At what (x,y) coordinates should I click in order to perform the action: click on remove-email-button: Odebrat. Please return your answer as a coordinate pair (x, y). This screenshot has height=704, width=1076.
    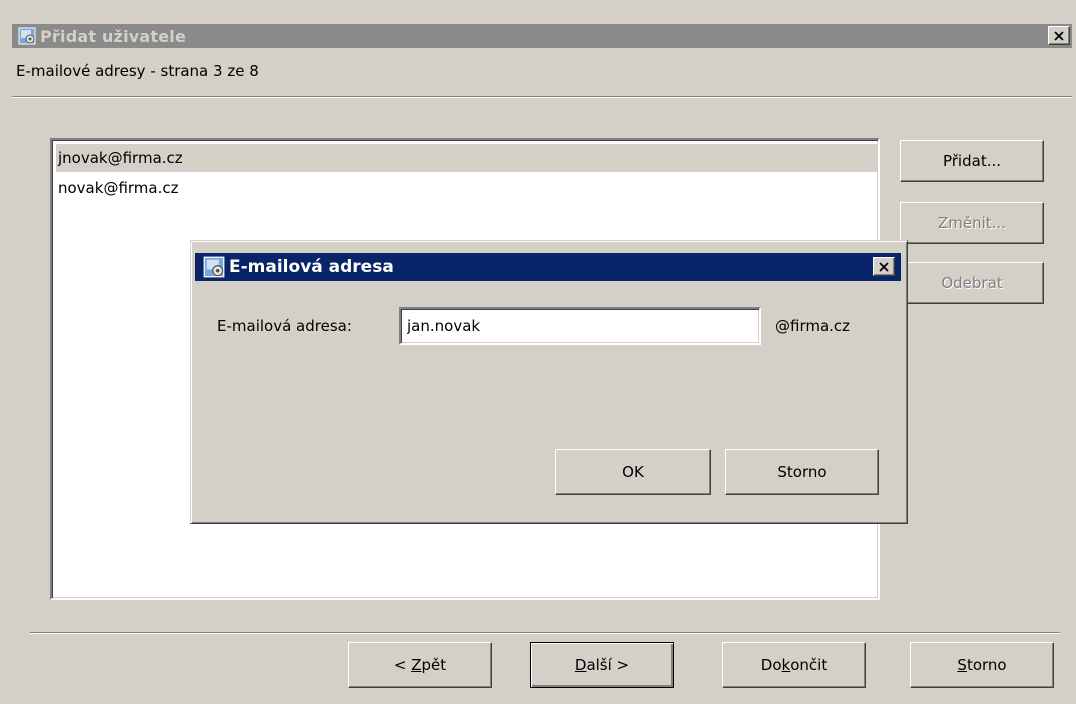
    Looking at the image, I should click on (972, 283).